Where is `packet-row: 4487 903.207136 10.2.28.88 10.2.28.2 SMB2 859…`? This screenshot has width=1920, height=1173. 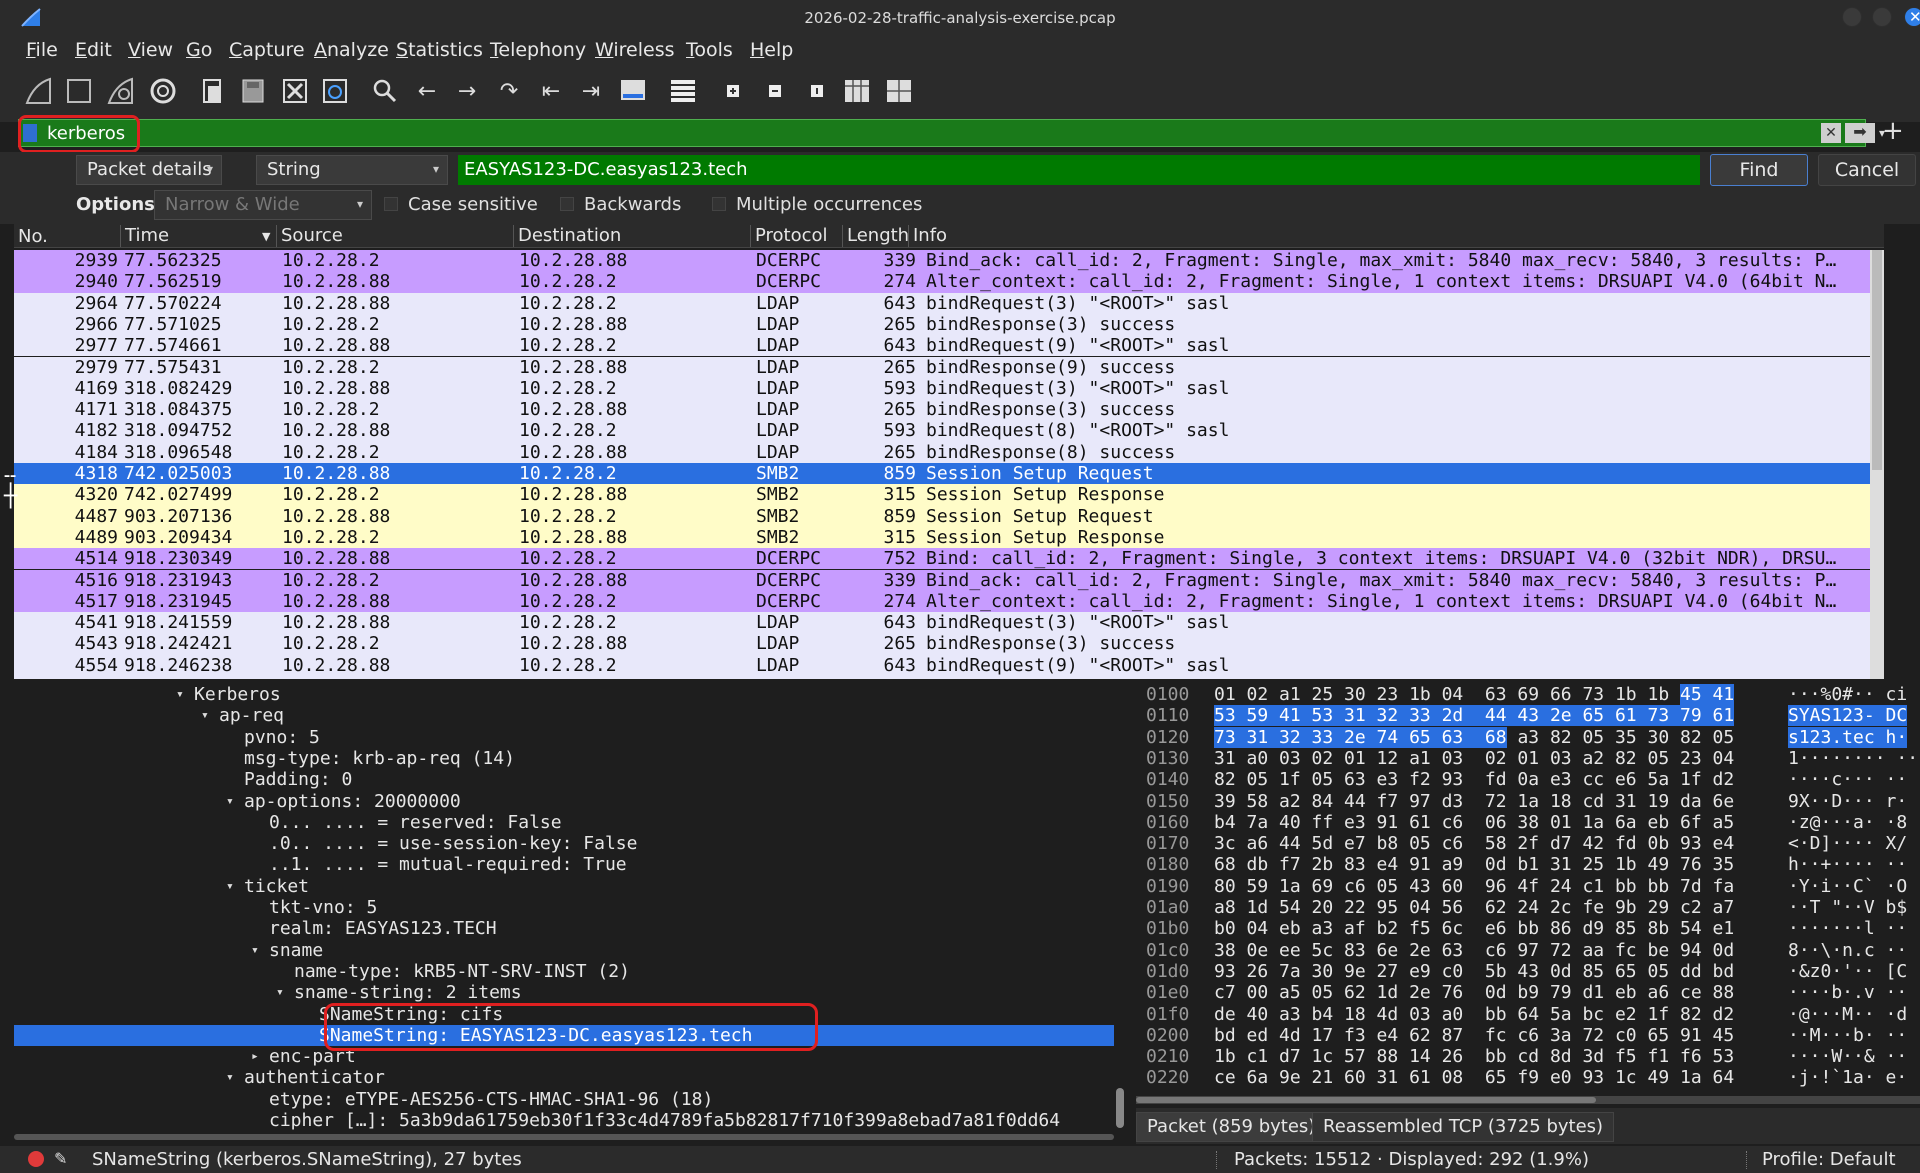 packet-row: 4487 903.207136 10.2.28.88 10.2.28.2 SMB2 859… is located at coordinates (942, 516).